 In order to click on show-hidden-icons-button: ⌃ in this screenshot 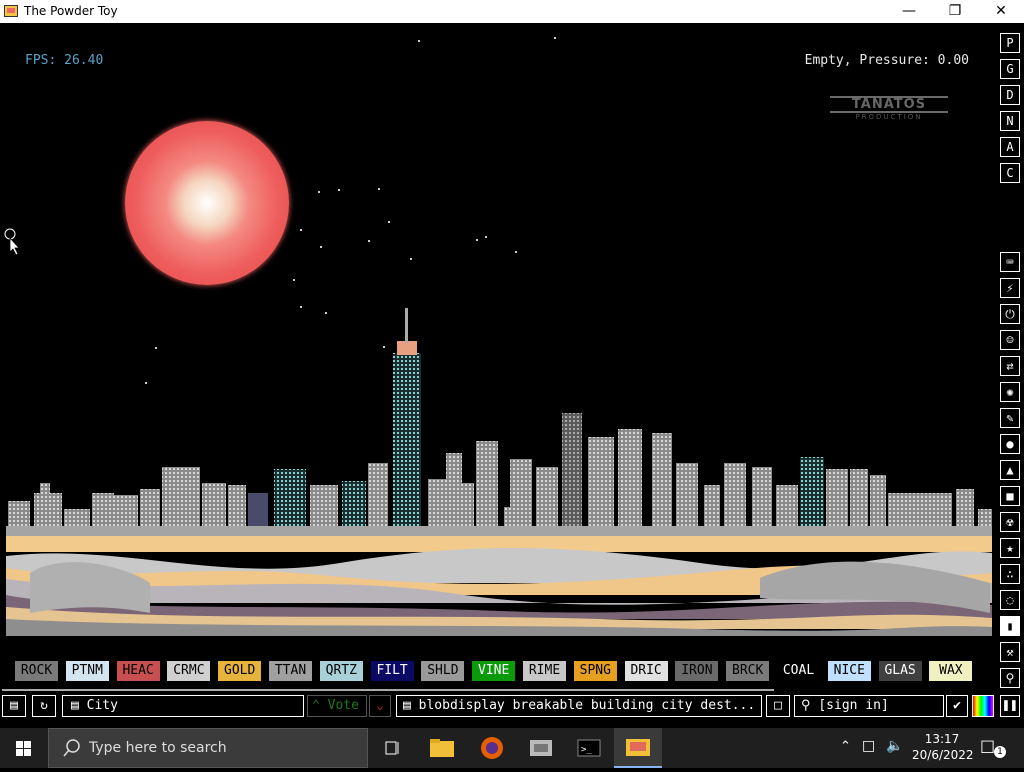, I will do `click(845, 746)`.